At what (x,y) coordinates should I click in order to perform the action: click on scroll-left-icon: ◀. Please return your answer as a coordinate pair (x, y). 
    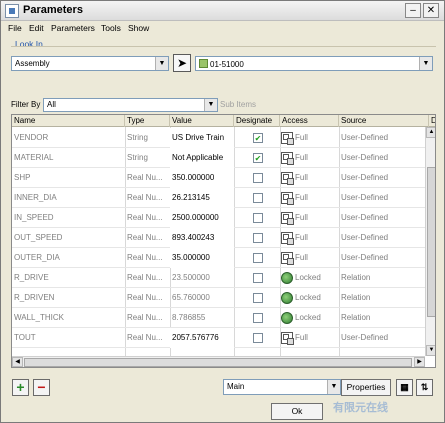
    Looking at the image, I should click on (17, 362).